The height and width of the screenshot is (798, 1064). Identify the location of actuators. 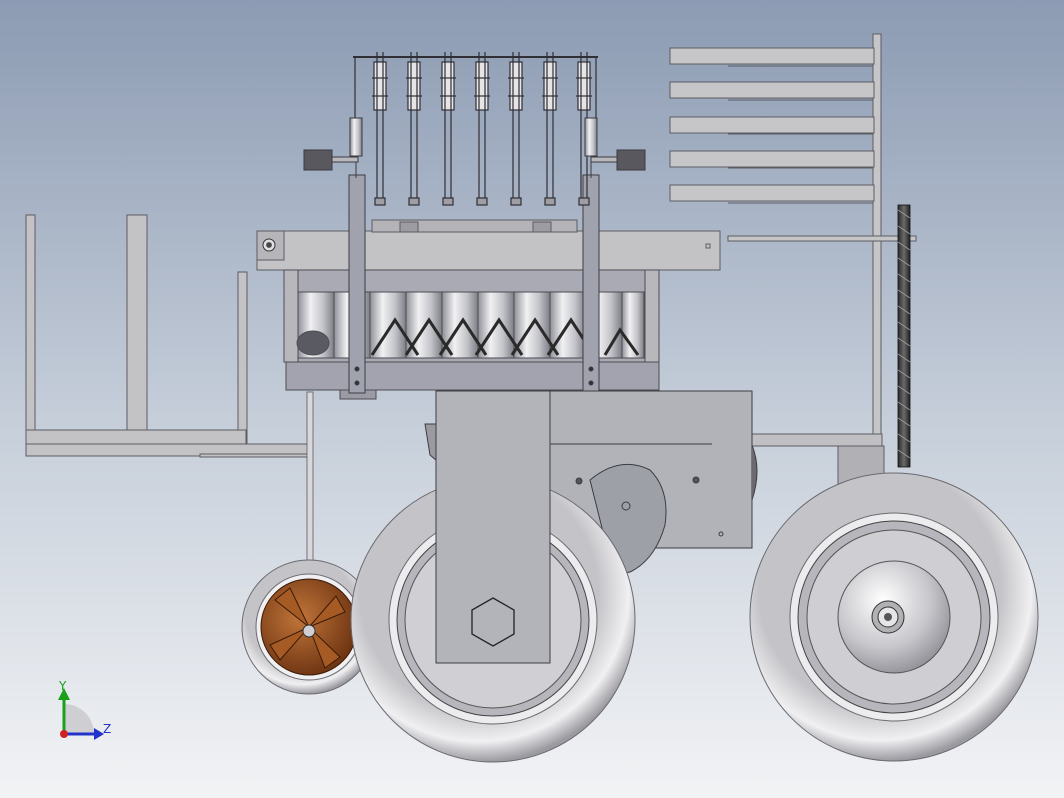
(474, 147).